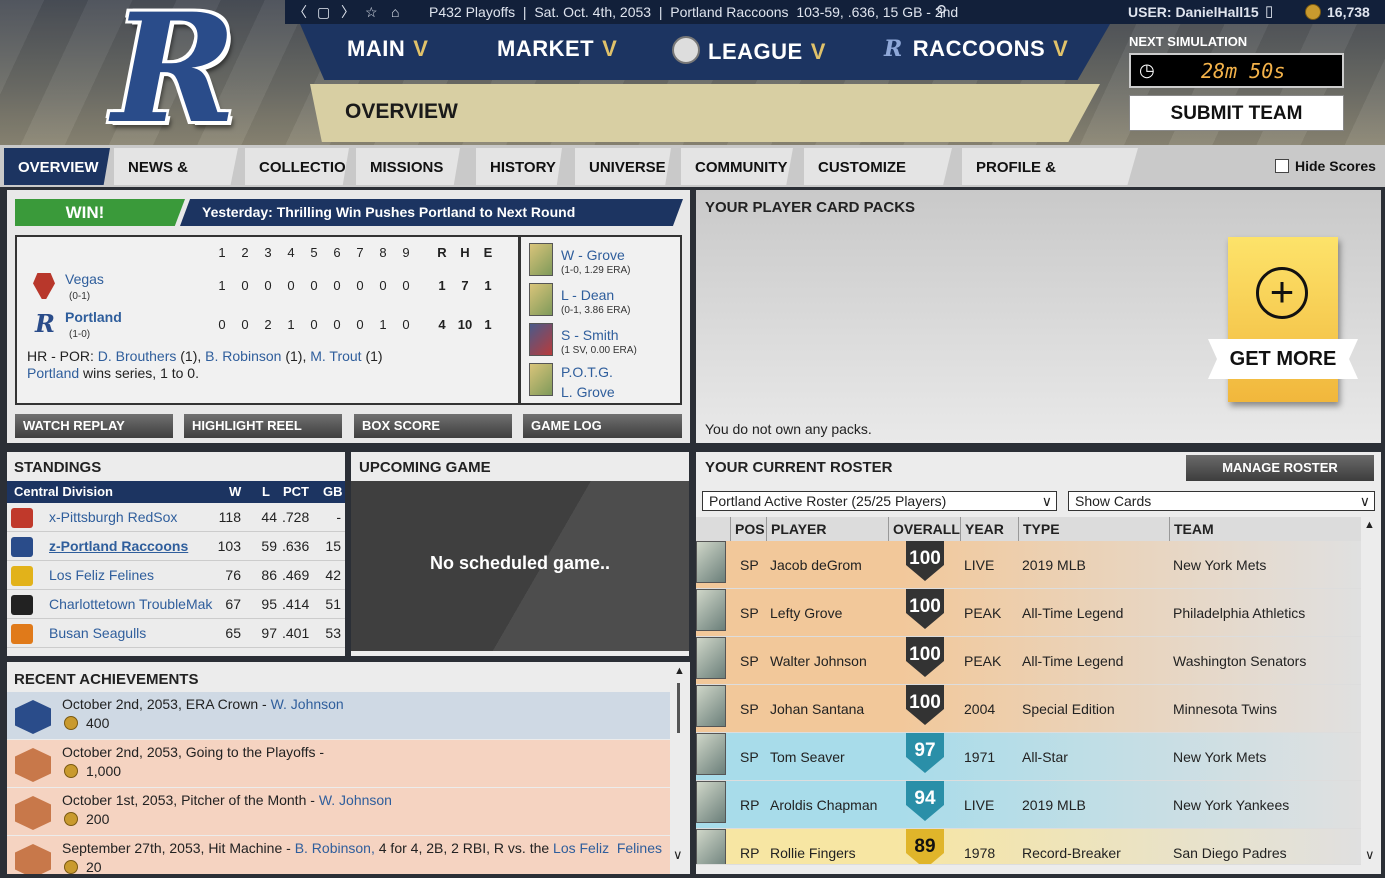 This screenshot has width=1385, height=878. What do you see at coordinates (924, 529) in the screenshot?
I see `col-overall: OVERALL` at bounding box center [924, 529].